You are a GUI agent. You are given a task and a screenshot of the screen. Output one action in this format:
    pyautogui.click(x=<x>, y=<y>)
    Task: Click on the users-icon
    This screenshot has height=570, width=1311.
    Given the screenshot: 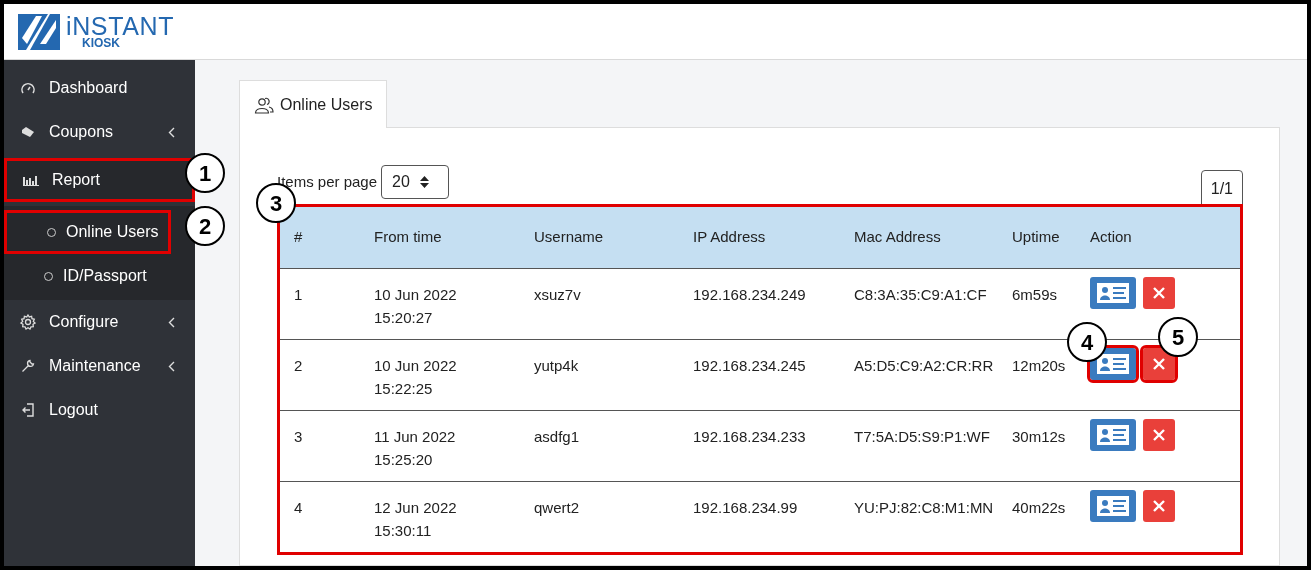 What is the action you would take?
    pyautogui.click(x=264, y=104)
    